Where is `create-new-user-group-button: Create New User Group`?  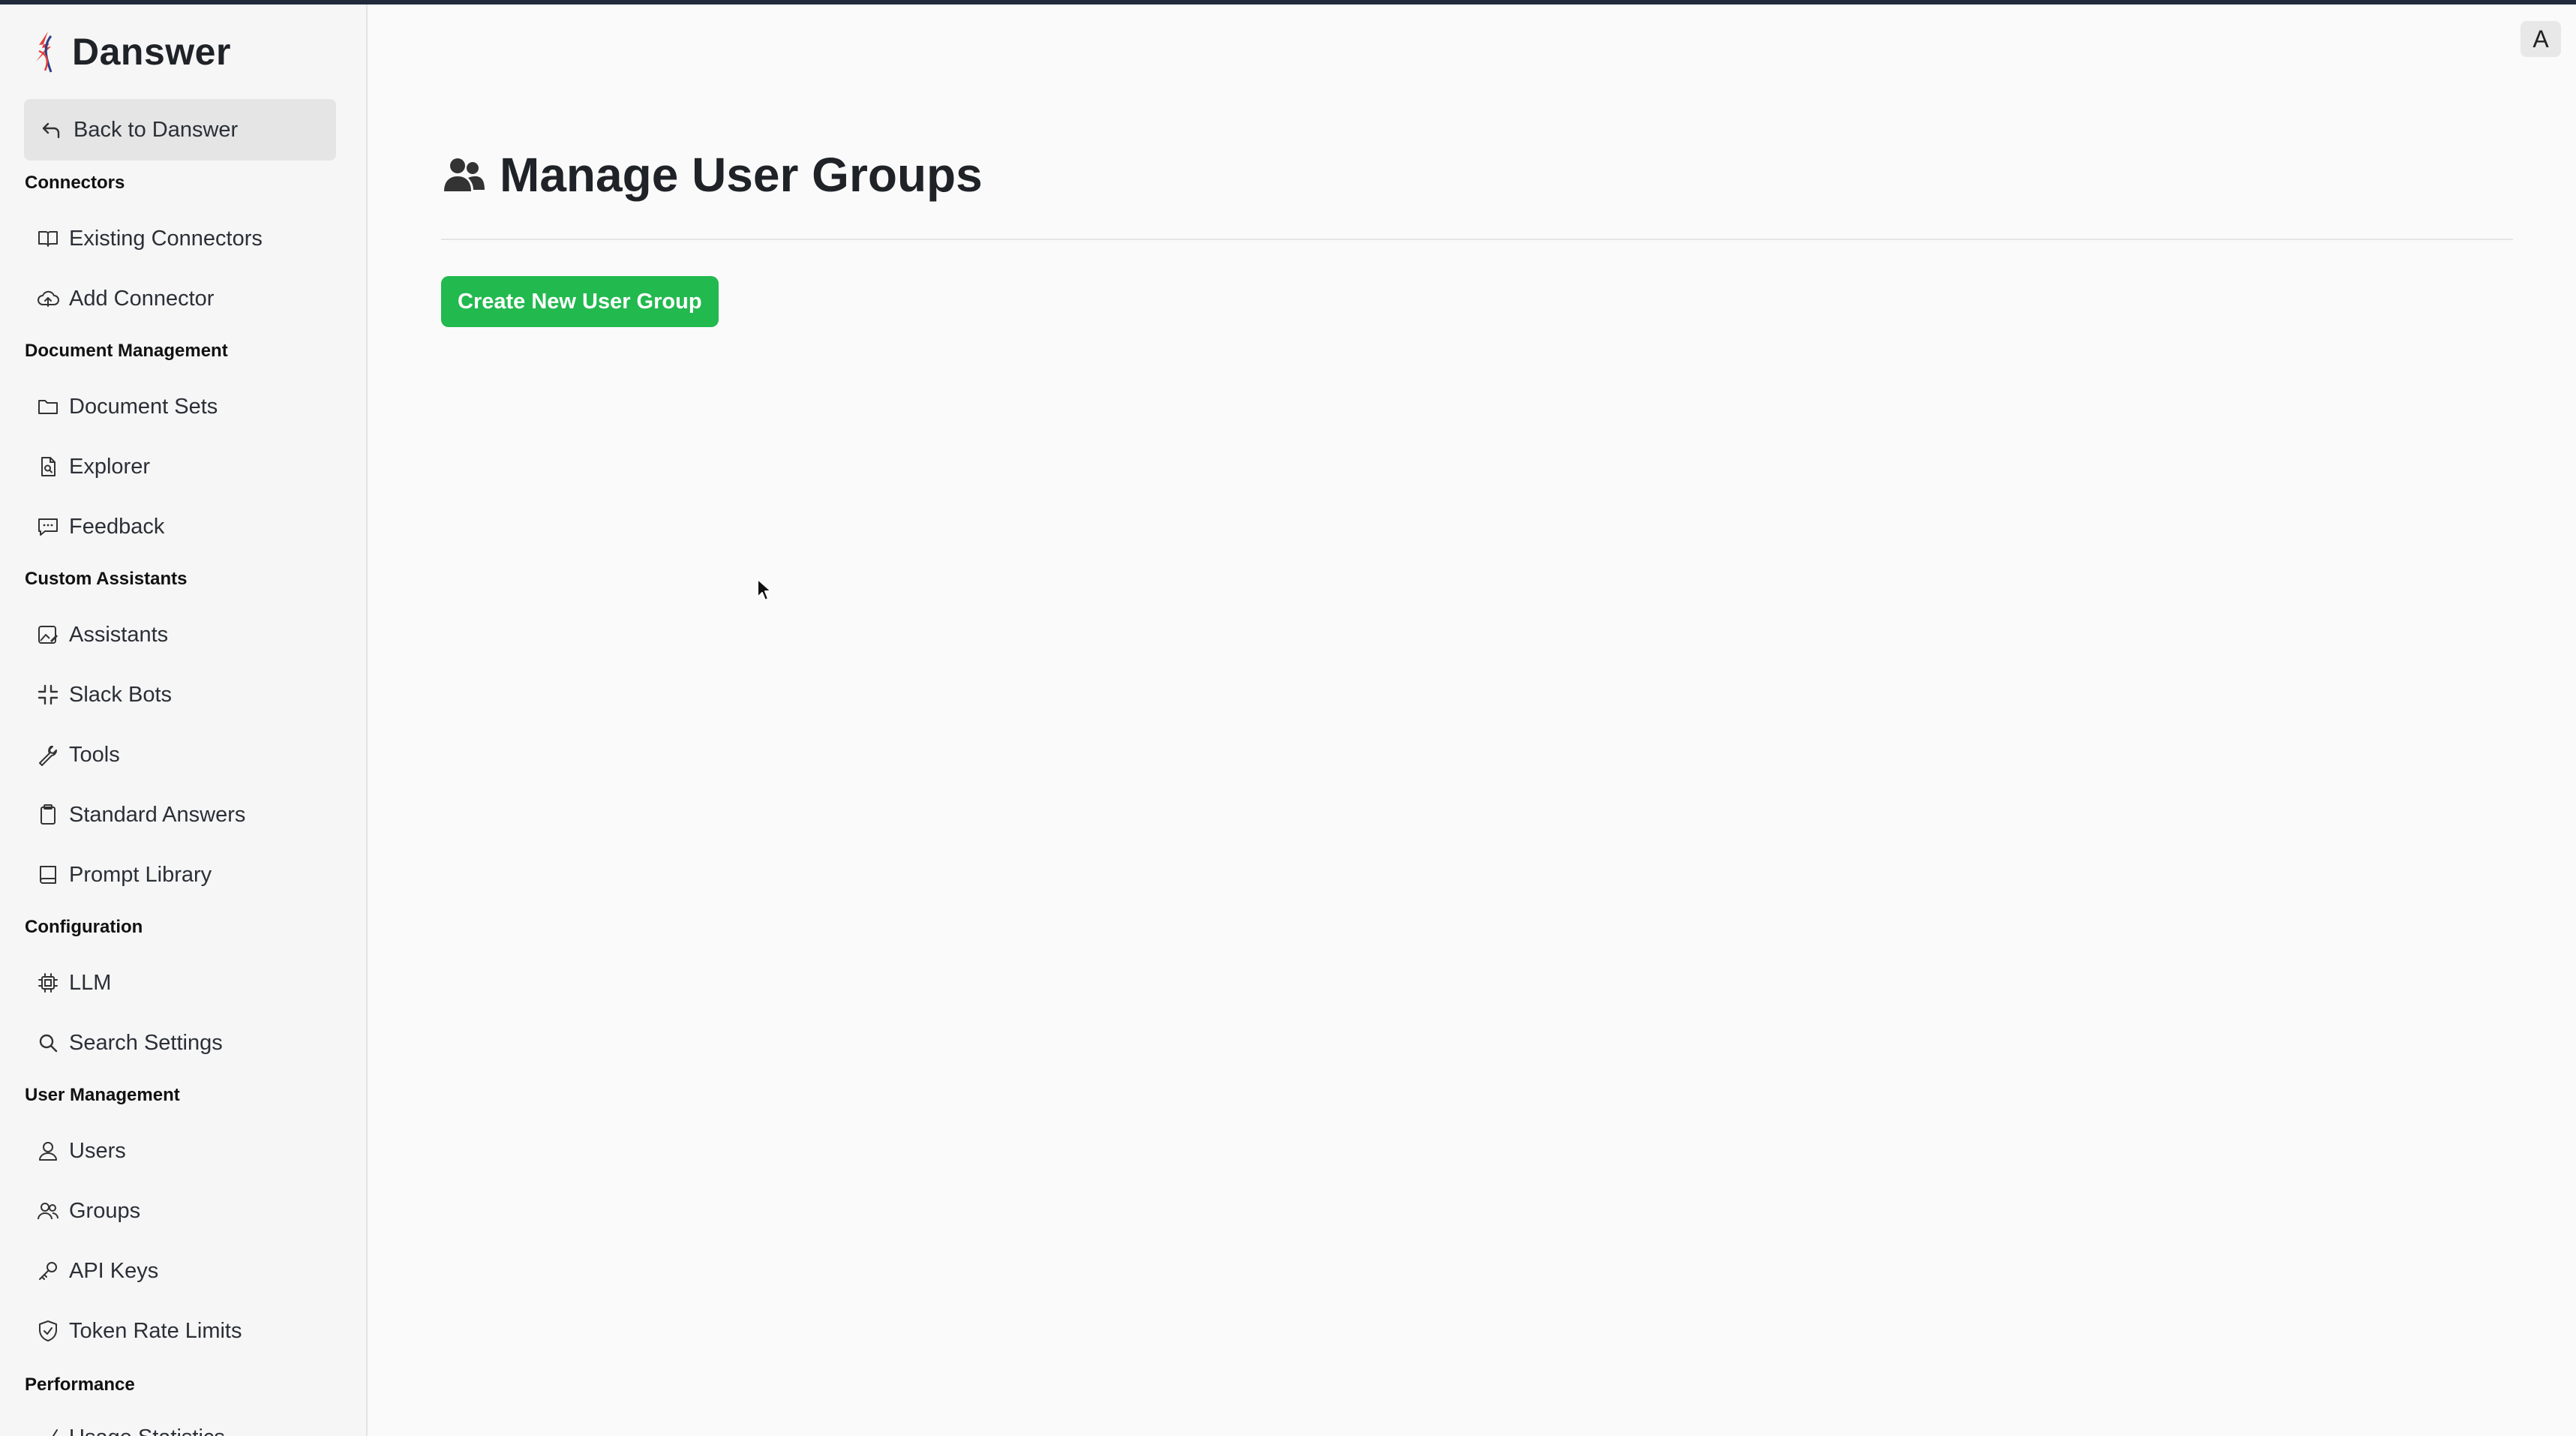 create-new-user-group-button: Create New User Group is located at coordinates (580, 302).